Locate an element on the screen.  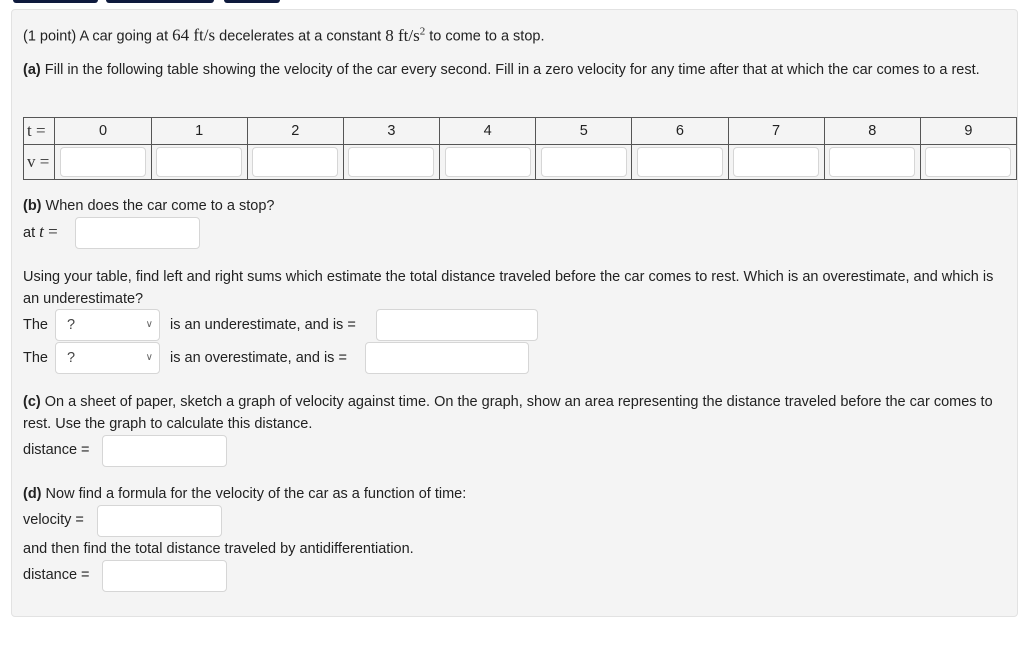
intro-after: to come to a stop. is located at coordinates (487, 36).